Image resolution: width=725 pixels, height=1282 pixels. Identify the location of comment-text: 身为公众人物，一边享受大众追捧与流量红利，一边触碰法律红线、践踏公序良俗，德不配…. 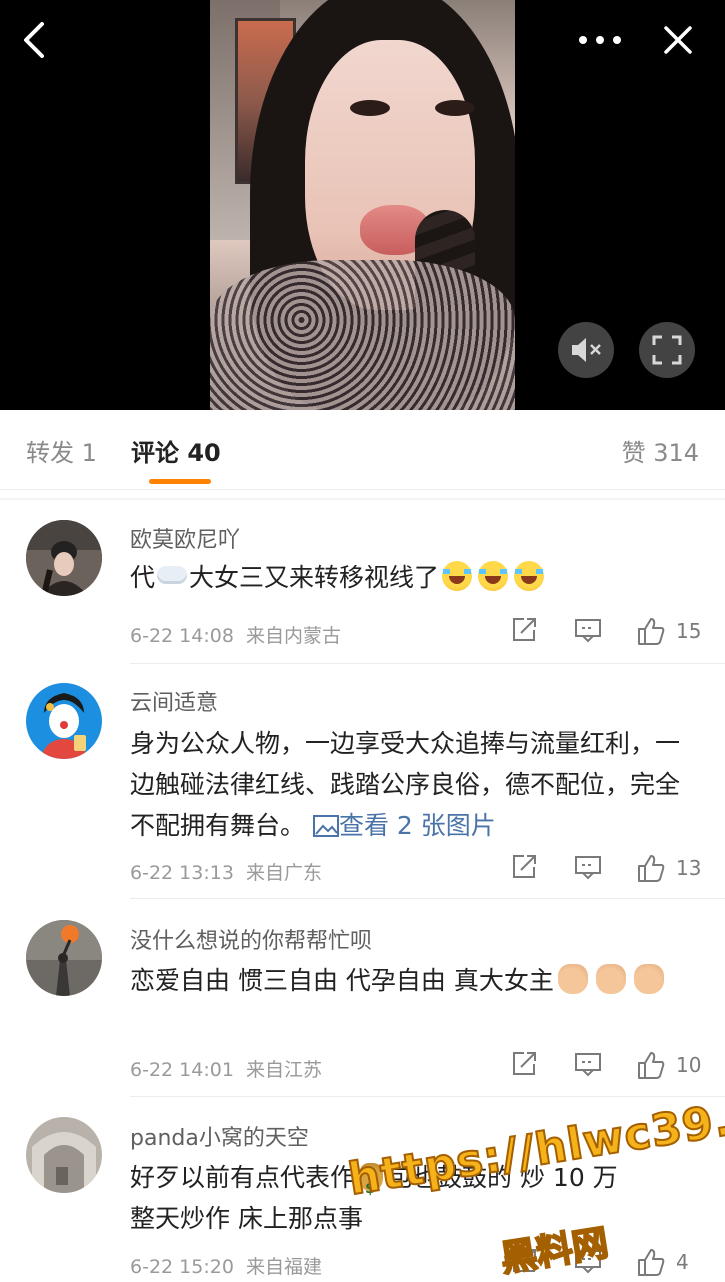
(415, 784).